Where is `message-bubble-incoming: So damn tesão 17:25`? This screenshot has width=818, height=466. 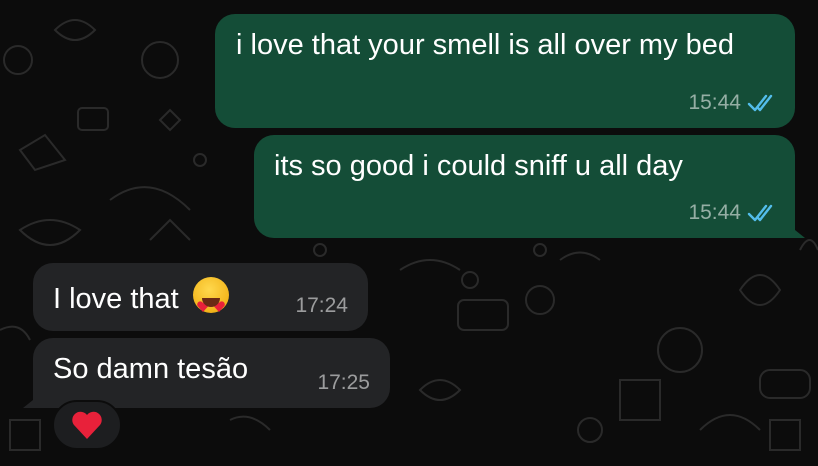 message-bubble-incoming: So damn tesão 17:25 is located at coordinates (206, 373).